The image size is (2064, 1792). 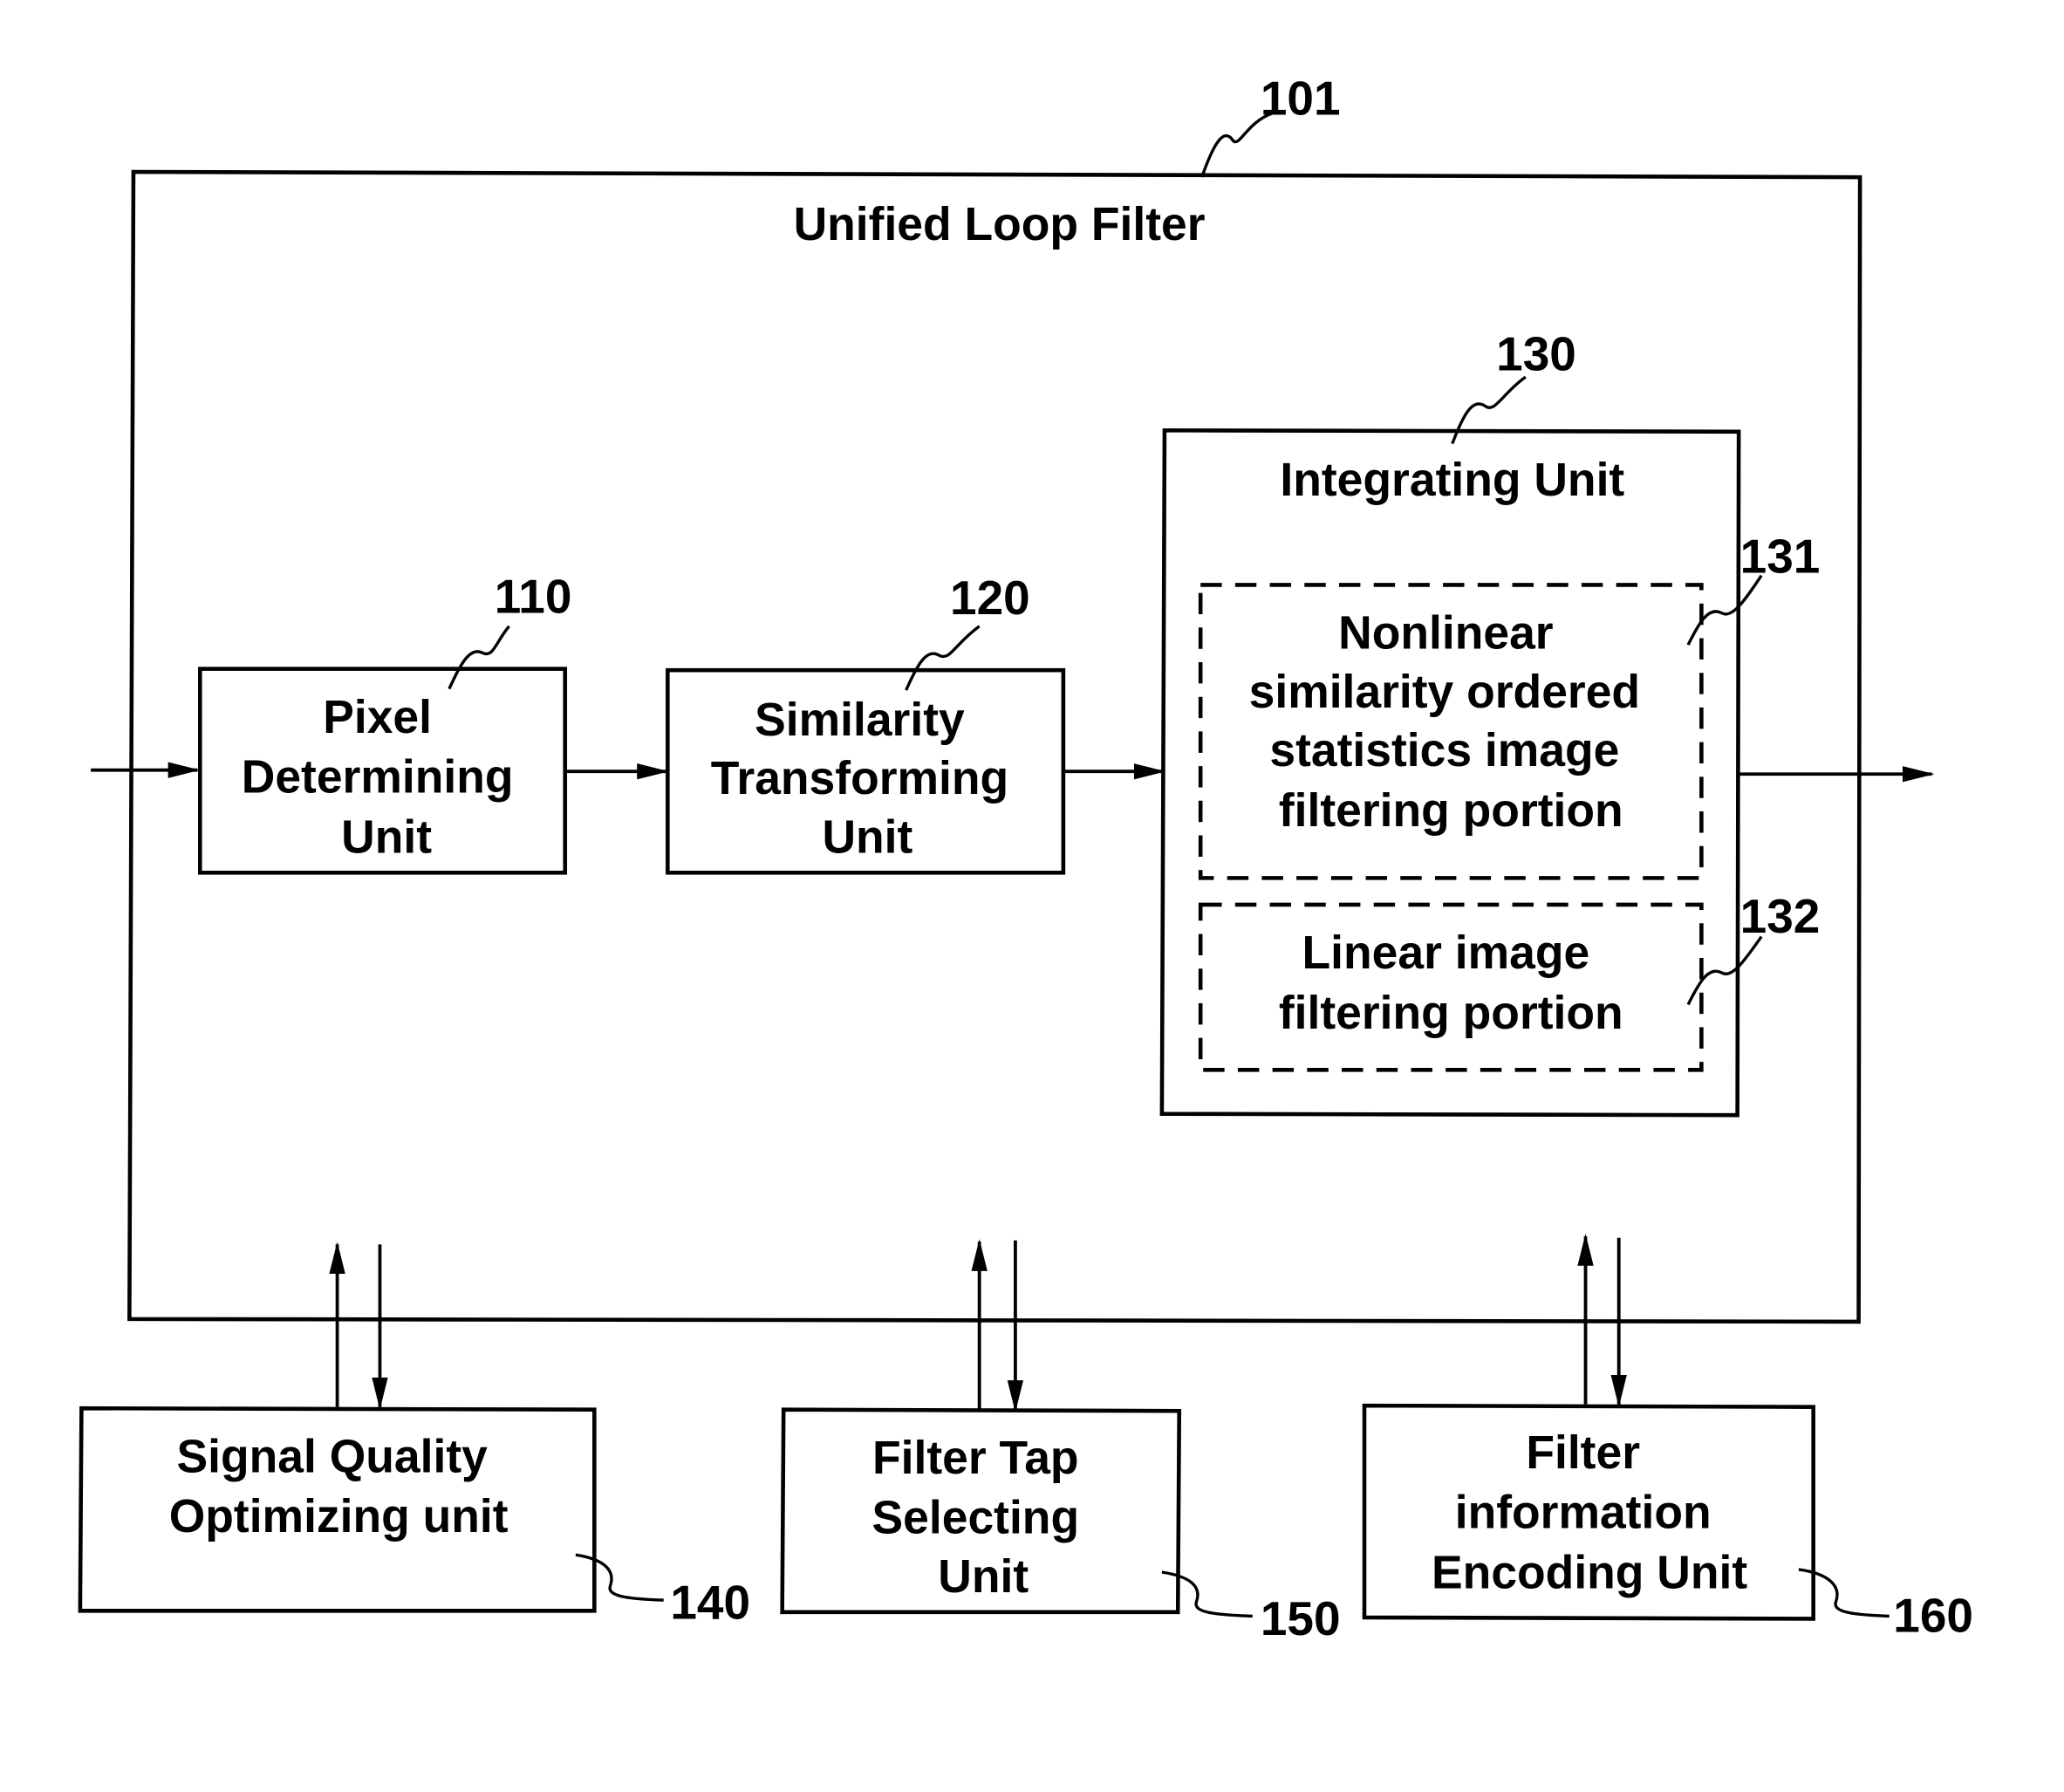 I want to click on similarity-transforming-unit-label: Similarity Transforming Unit, so click(x=866, y=778).